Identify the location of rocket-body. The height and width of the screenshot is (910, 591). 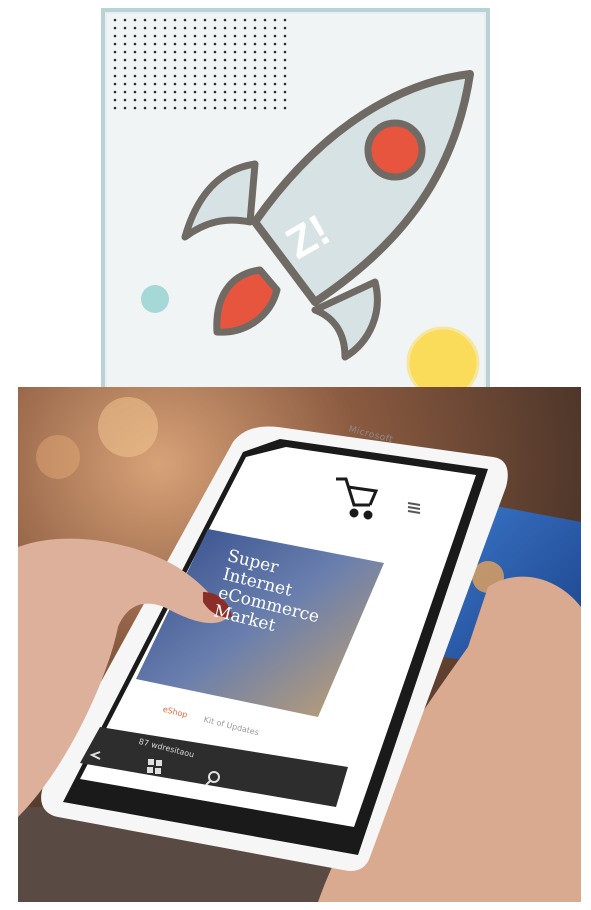
(362, 188).